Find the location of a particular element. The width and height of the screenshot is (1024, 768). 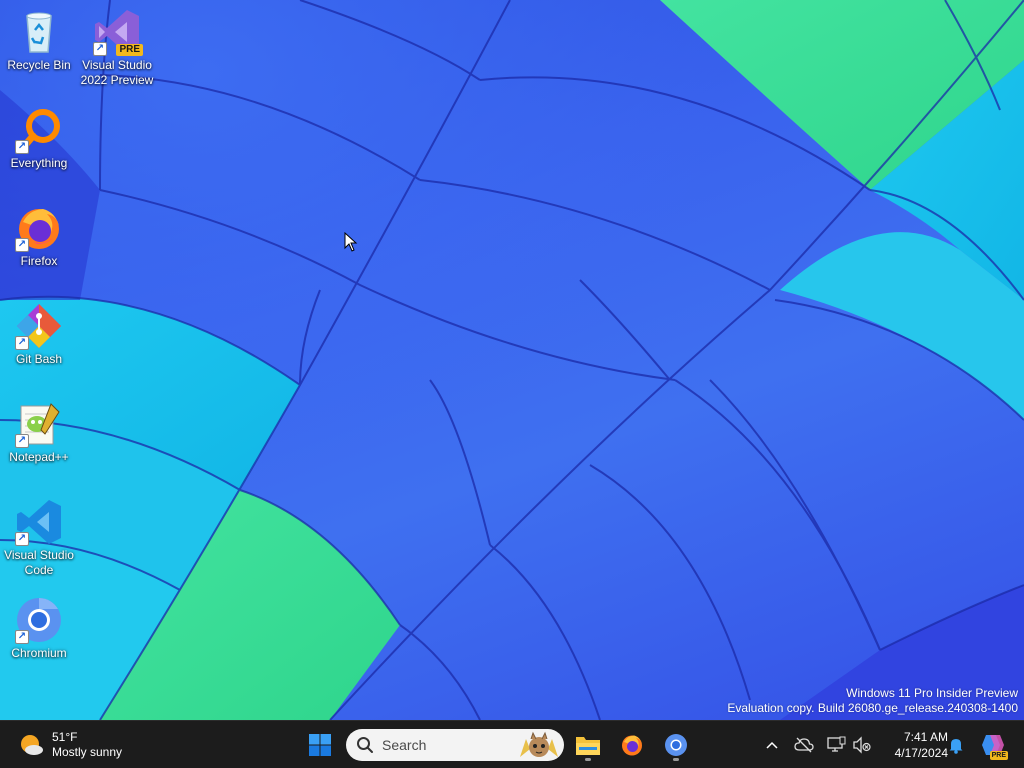

show-hidden-icons-button is located at coordinates (772, 745).